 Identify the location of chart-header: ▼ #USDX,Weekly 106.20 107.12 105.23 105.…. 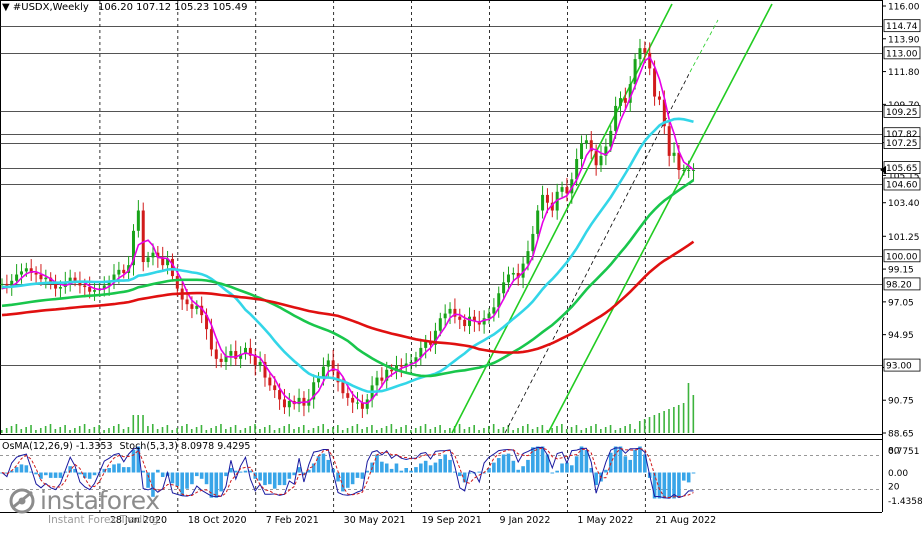
(124, 7).